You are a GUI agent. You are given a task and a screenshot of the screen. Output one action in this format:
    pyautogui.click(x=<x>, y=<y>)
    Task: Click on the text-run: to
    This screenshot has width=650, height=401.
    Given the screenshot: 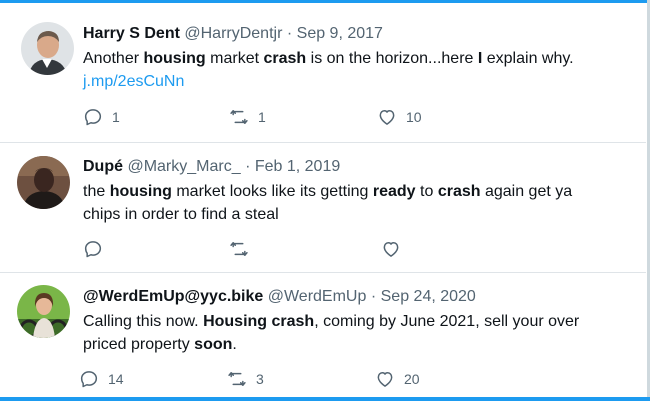 What is the action you would take?
    pyautogui.click(x=426, y=191)
    